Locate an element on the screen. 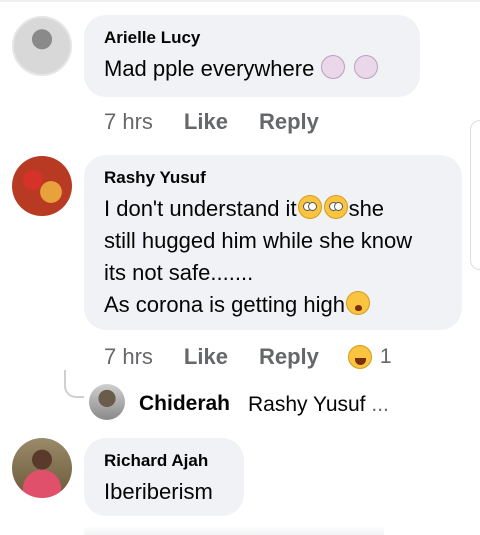 The height and width of the screenshot is (535, 480). reply-author: Chiderah is located at coordinates (184, 404).